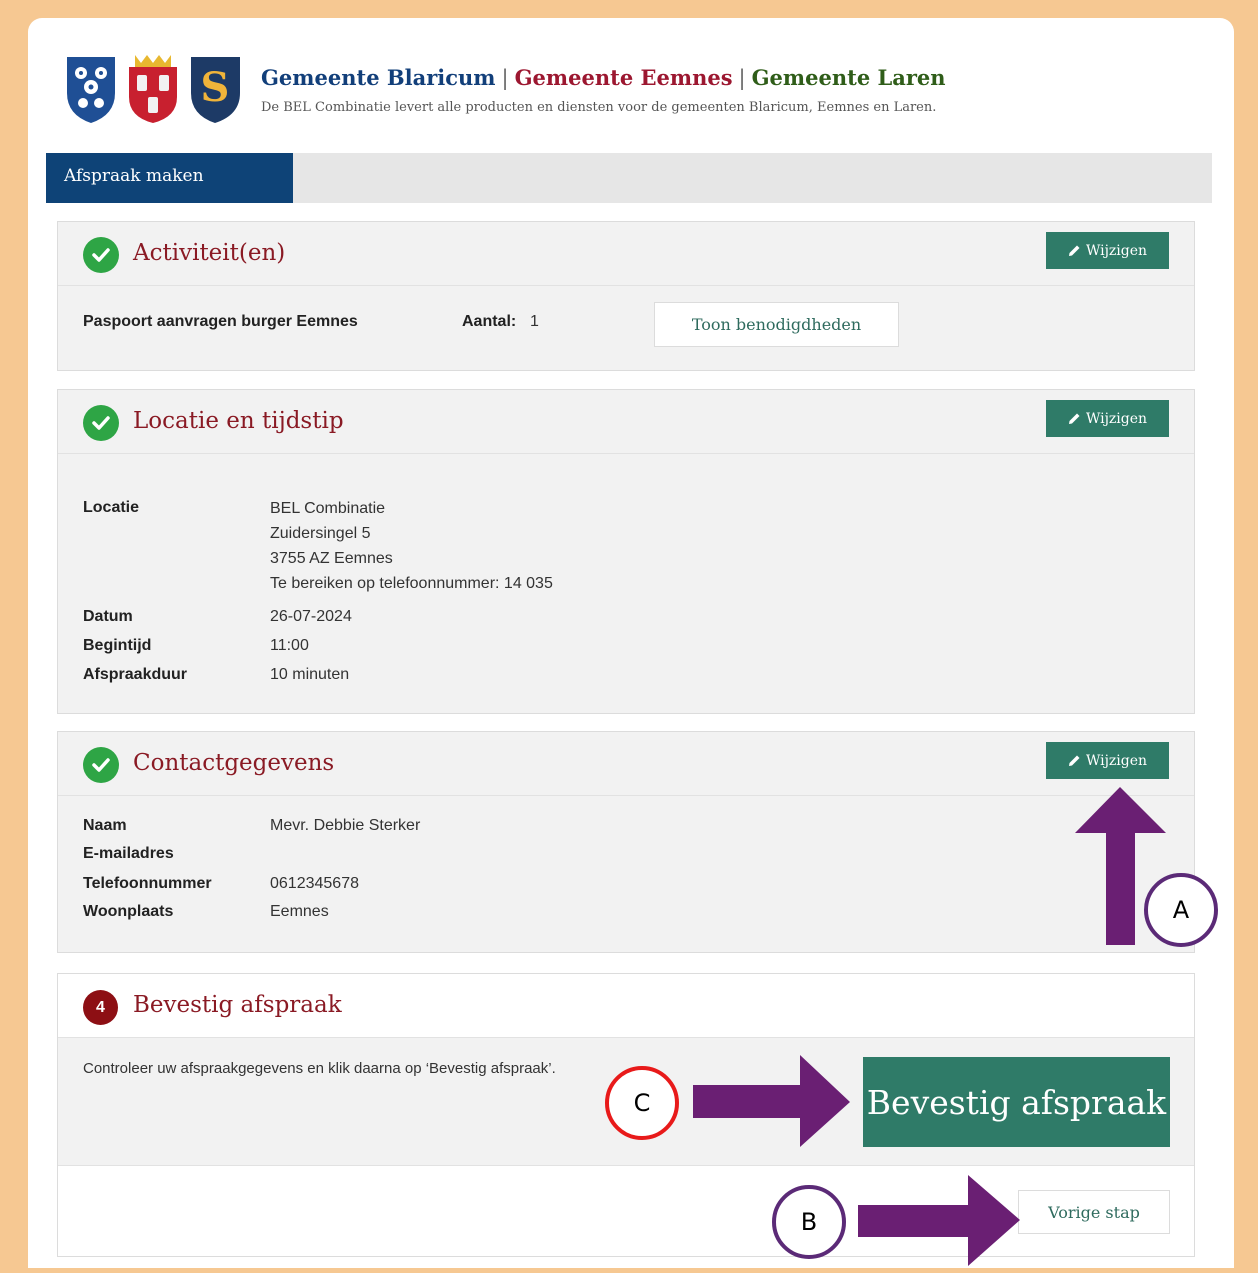  Describe the element at coordinates (108, 616) in the screenshot. I see `datum-label: Datum` at that location.